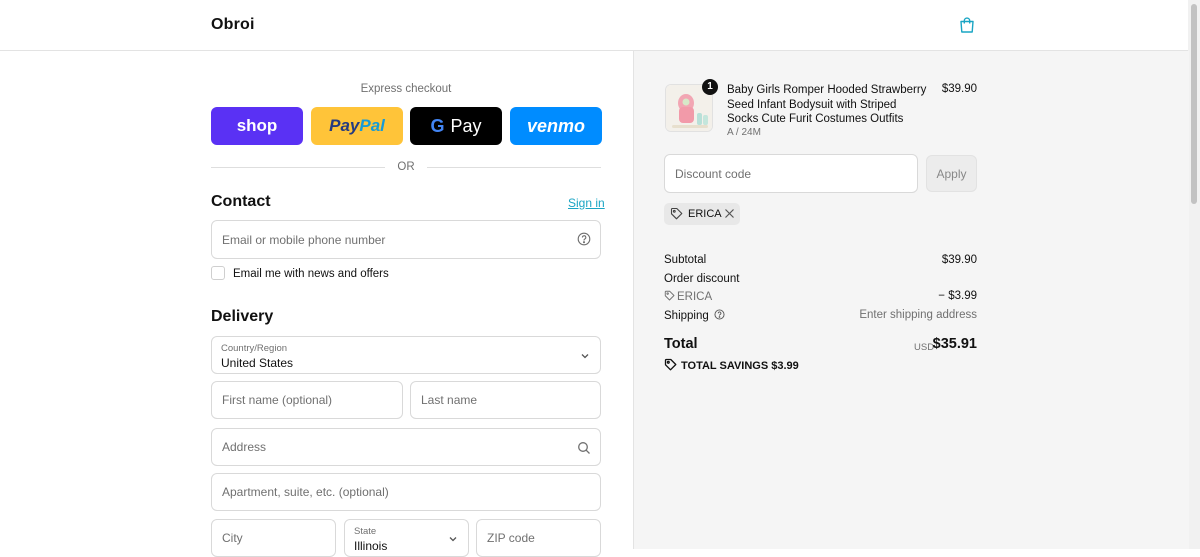  Describe the element at coordinates (967, 25) in the screenshot. I see `shopping-bag-icon` at that location.